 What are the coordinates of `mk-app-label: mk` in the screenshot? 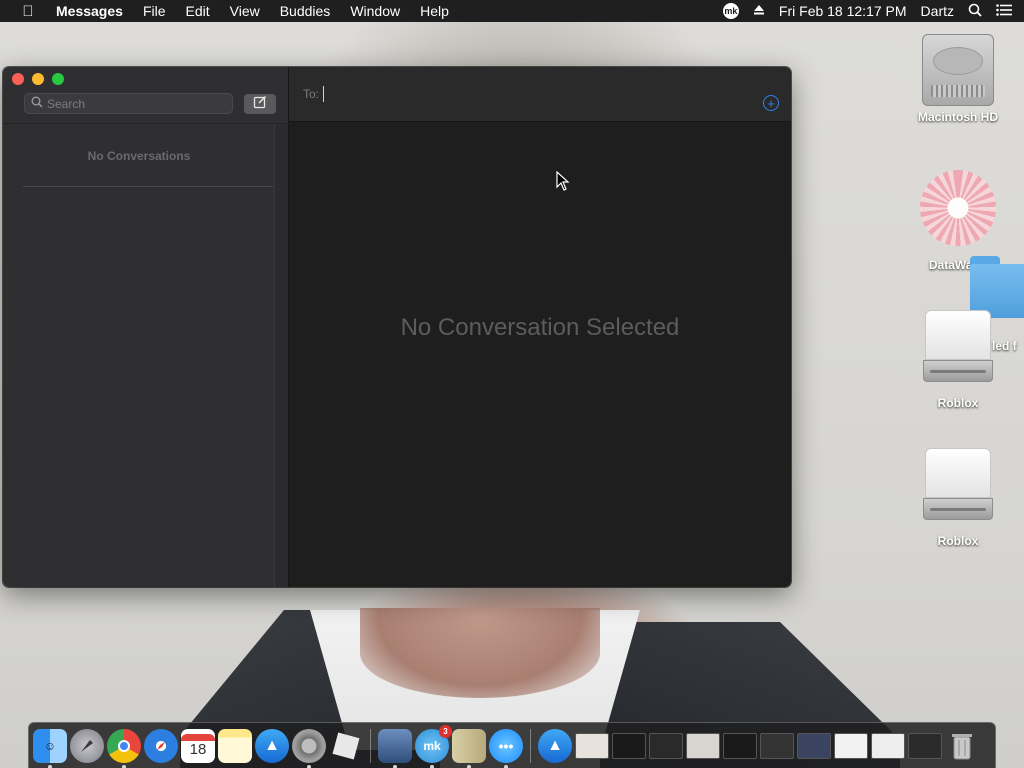 It's located at (432, 745).